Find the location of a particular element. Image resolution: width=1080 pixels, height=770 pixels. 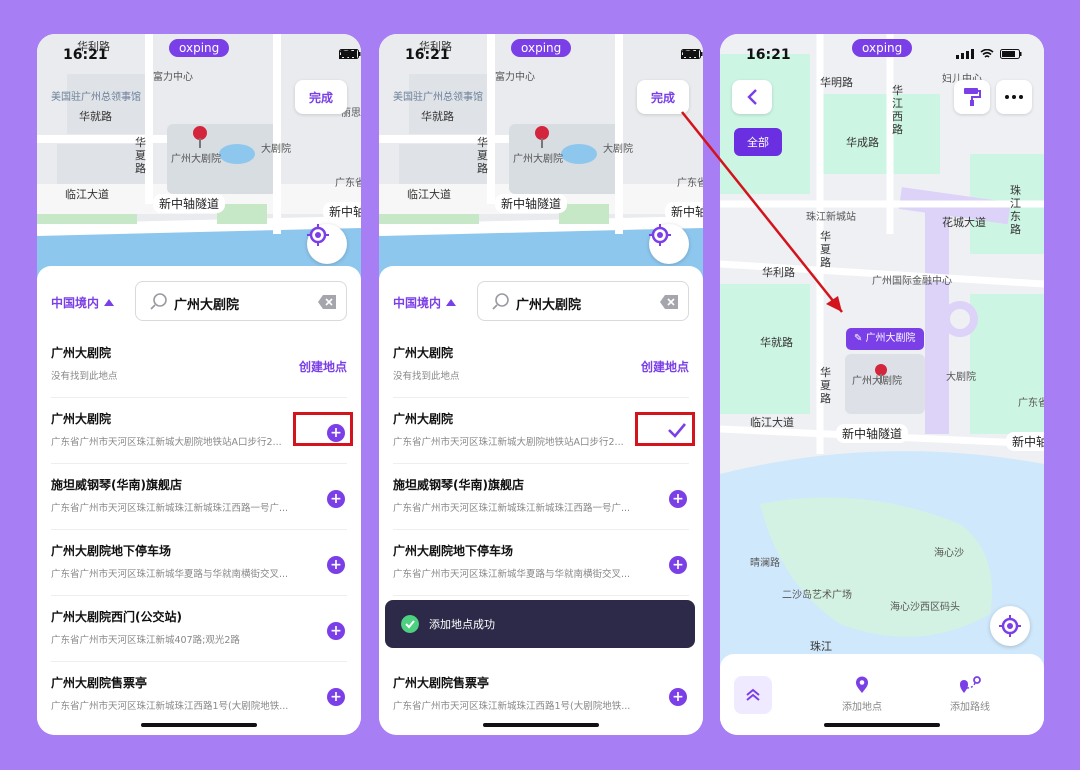

annotation-arrow is located at coordinates (762, 212).